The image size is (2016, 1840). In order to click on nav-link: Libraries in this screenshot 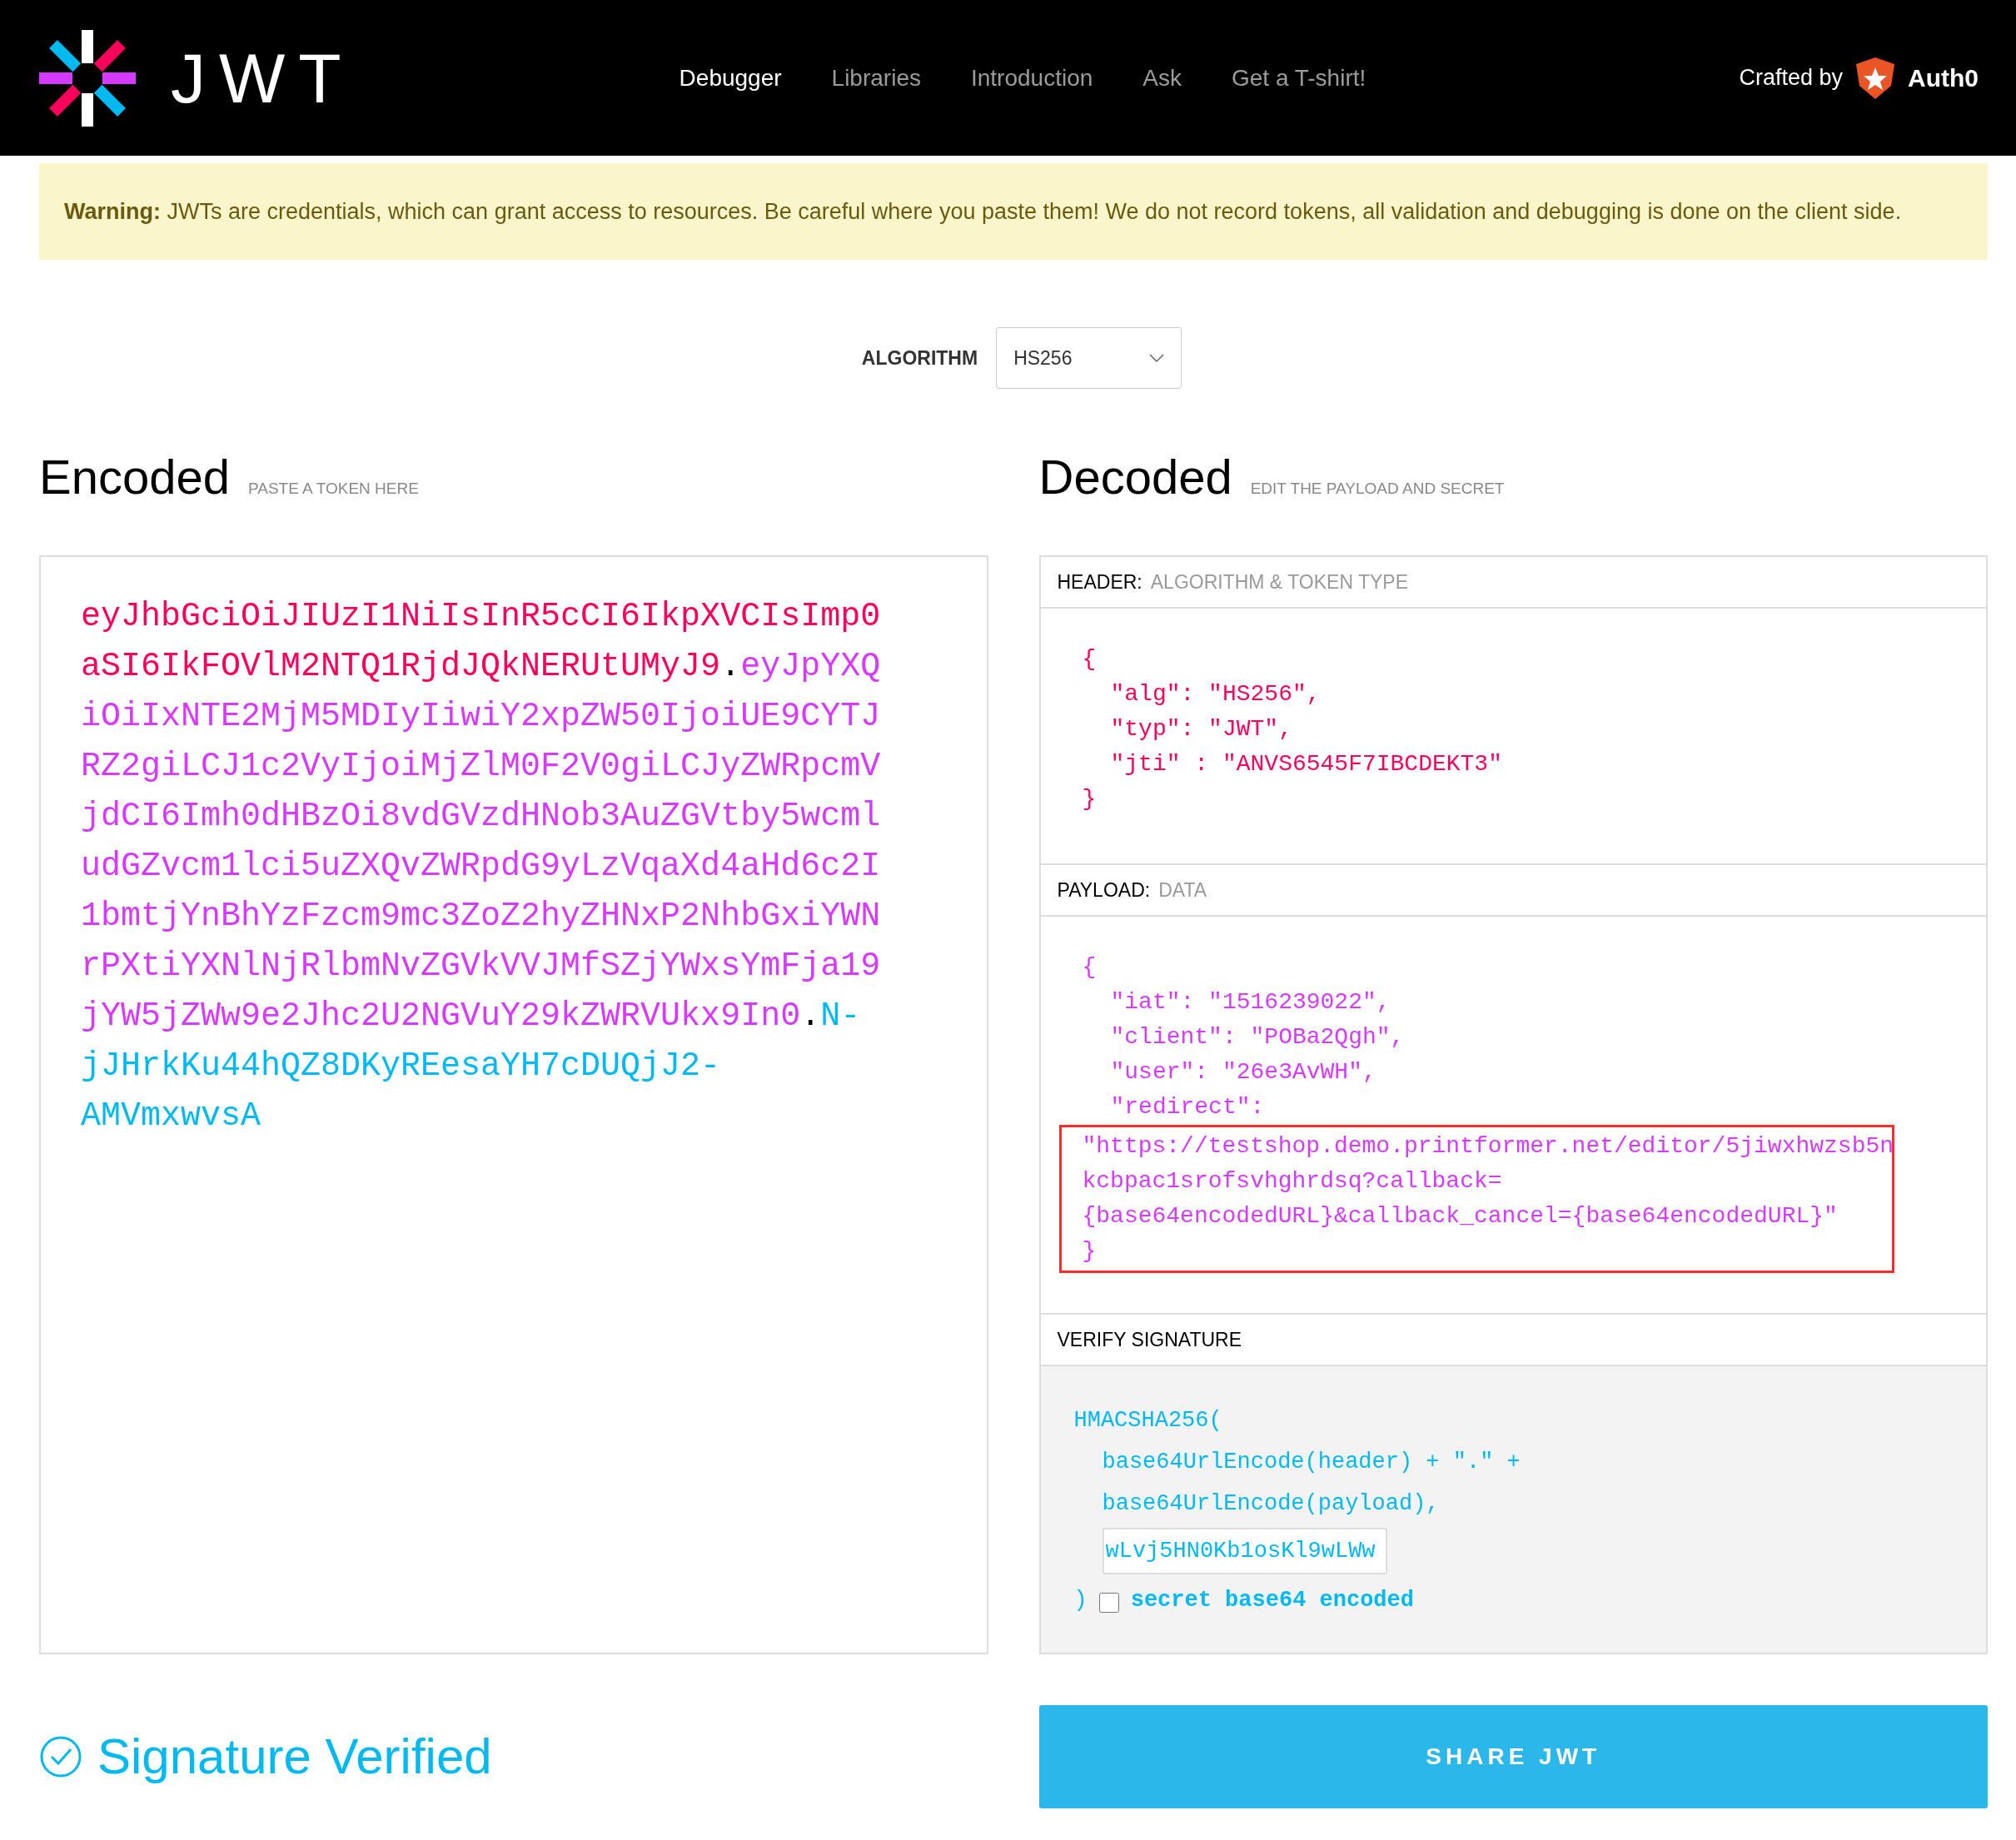, I will do `click(876, 78)`.